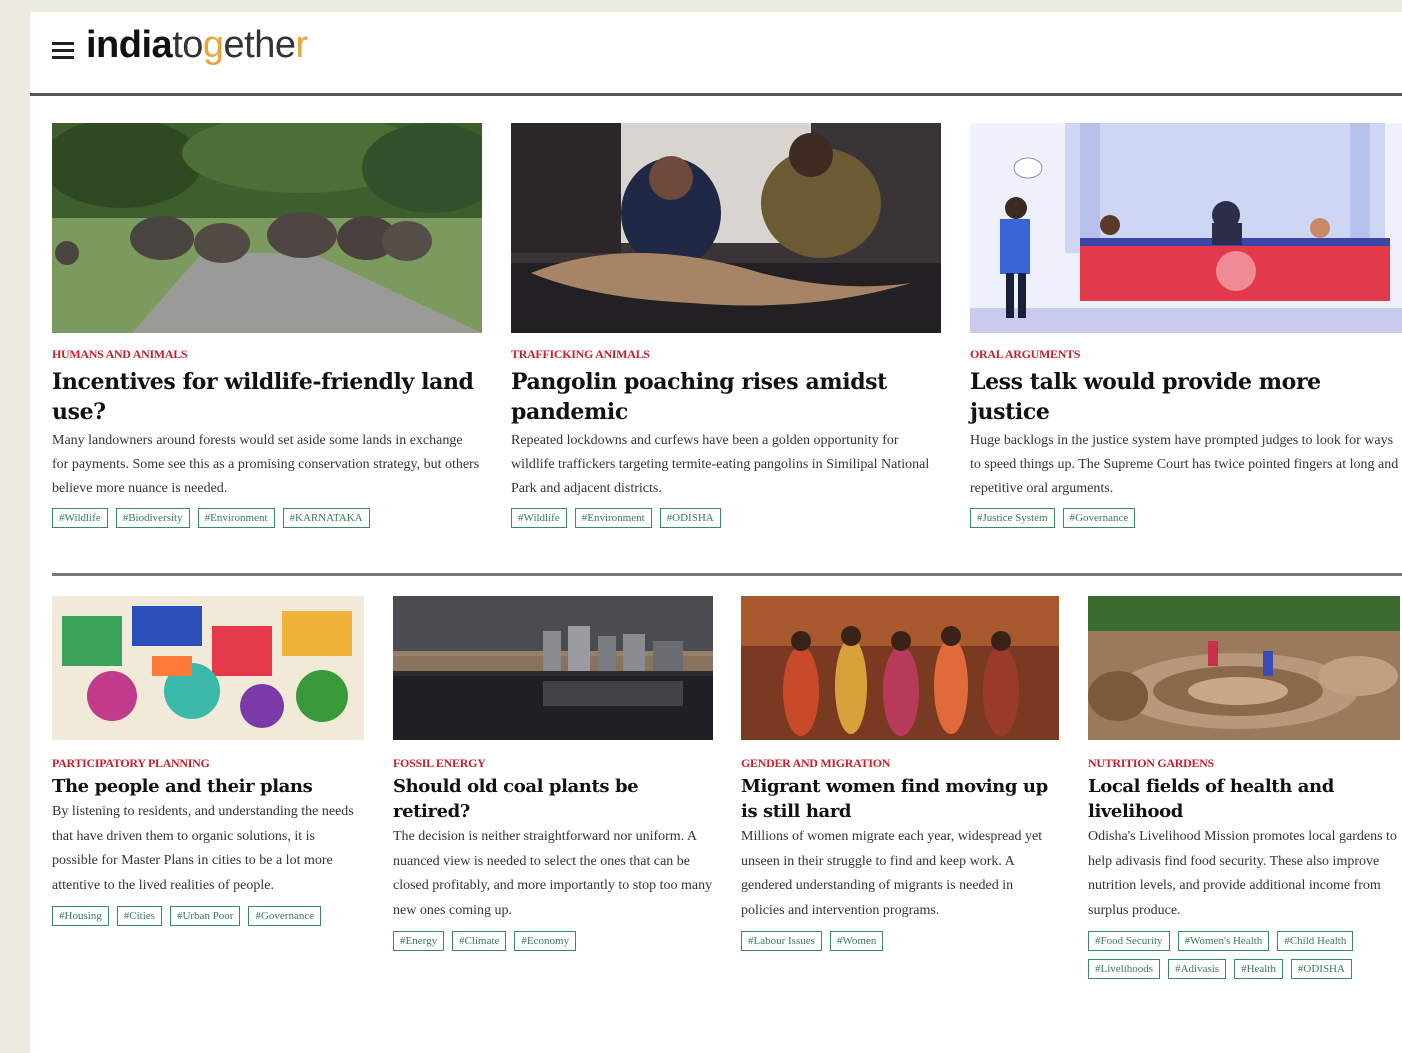 The width and height of the screenshot is (1402, 1053). I want to click on article-category: FOSSIL ENERGY, so click(553, 763).